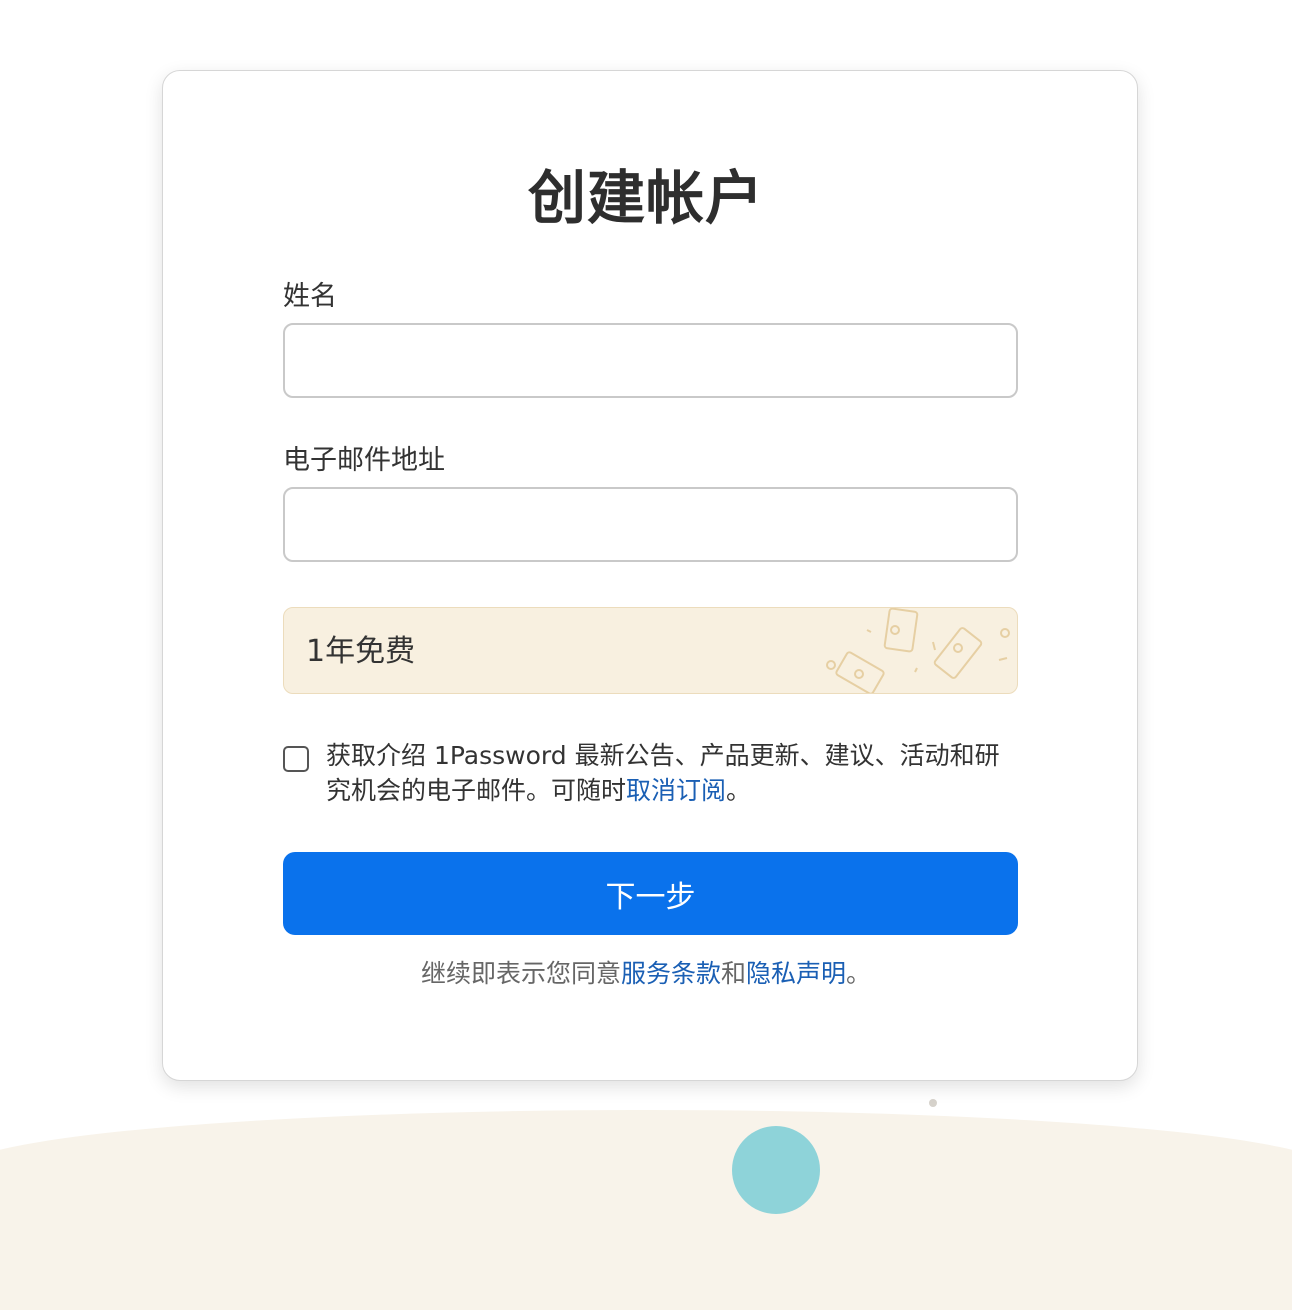 The height and width of the screenshot is (1310, 1292). Describe the element at coordinates (739, 790) in the screenshot. I see `consent-suffix: 。` at that location.